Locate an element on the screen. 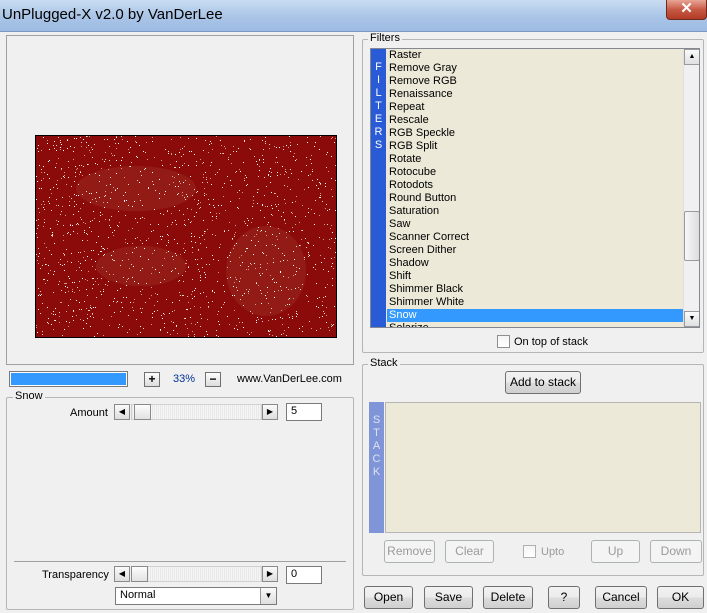 The width and height of the screenshot is (707, 613). filter-item: Remove RGB is located at coordinates (535, 81).